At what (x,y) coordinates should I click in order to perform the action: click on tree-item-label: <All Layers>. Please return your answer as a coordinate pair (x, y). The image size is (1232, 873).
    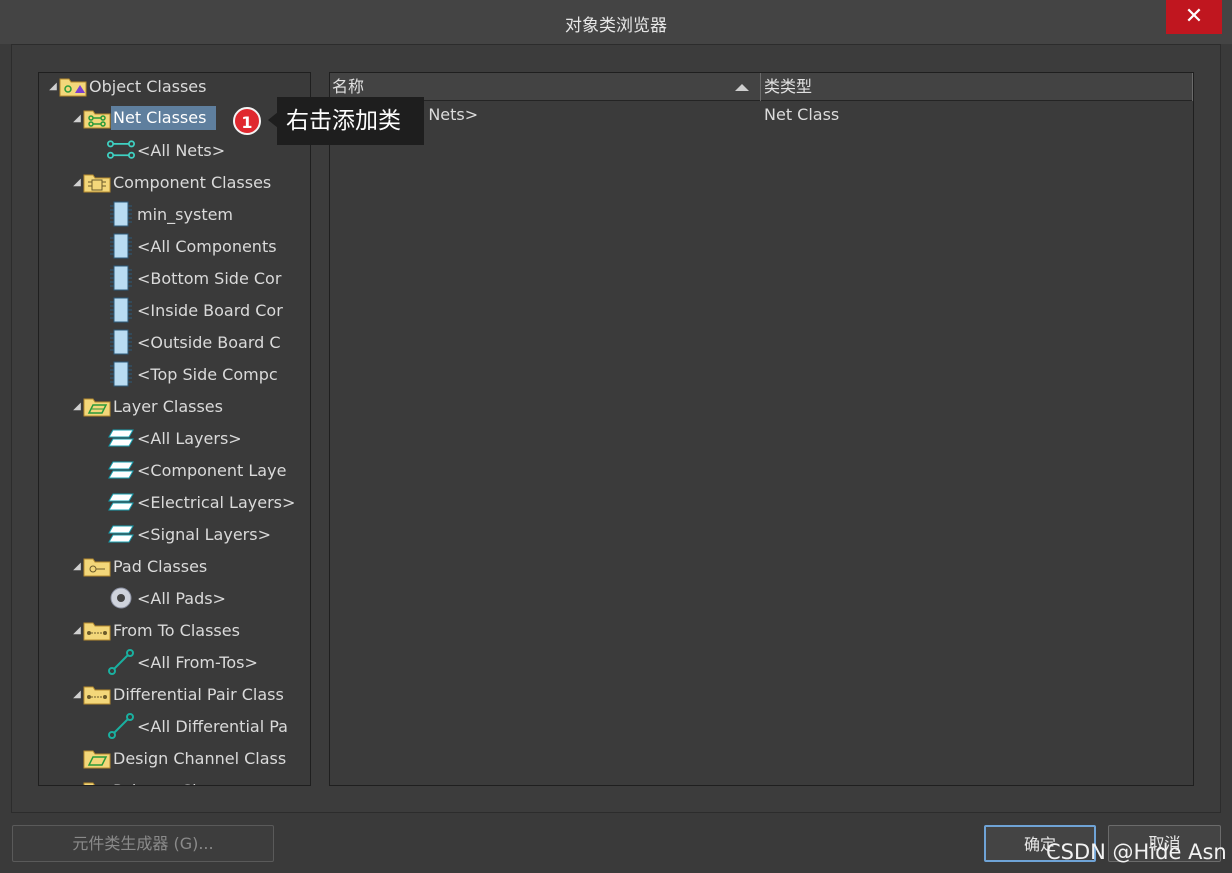
    Looking at the image, I should click on (189, 438).